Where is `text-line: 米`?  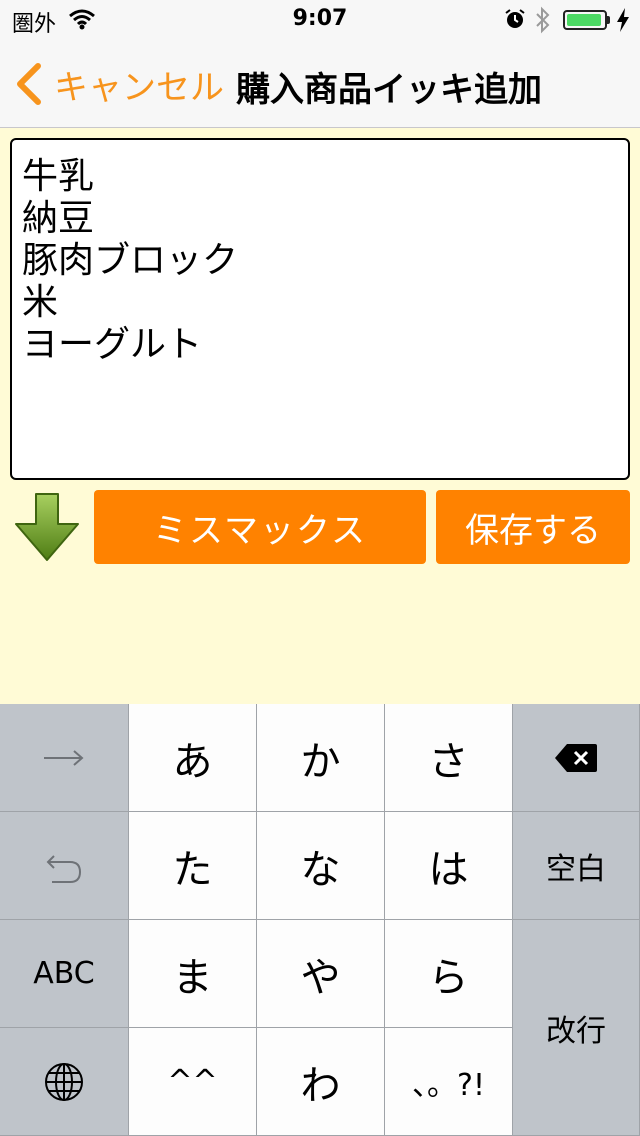 text-line: 米 is located at coordinates (40, 302).